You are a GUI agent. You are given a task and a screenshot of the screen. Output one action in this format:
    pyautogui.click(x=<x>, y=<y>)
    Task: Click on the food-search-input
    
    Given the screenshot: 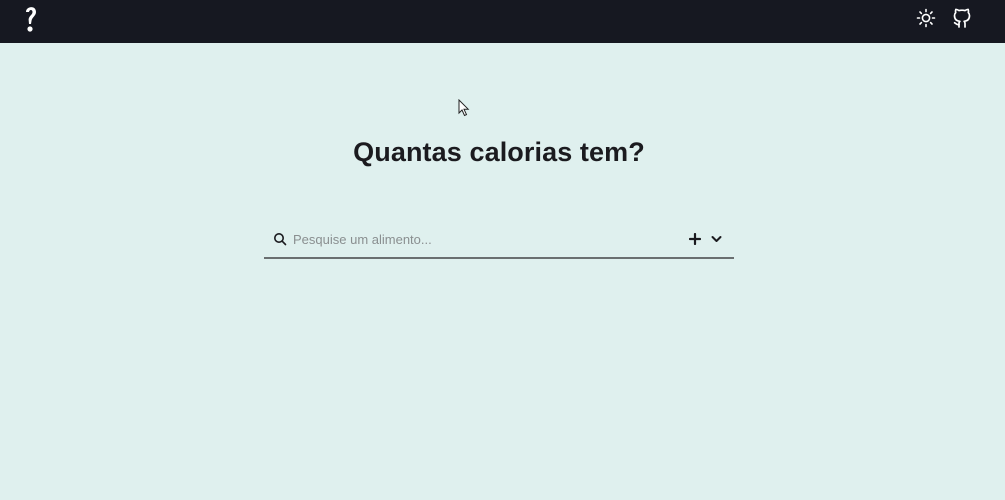 What is the action you would take?
    pyautogui.click(x=483, y=239)
    